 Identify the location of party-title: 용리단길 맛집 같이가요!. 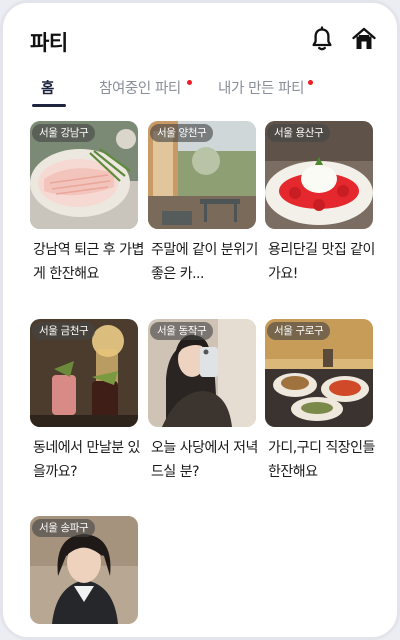
(321, 262).